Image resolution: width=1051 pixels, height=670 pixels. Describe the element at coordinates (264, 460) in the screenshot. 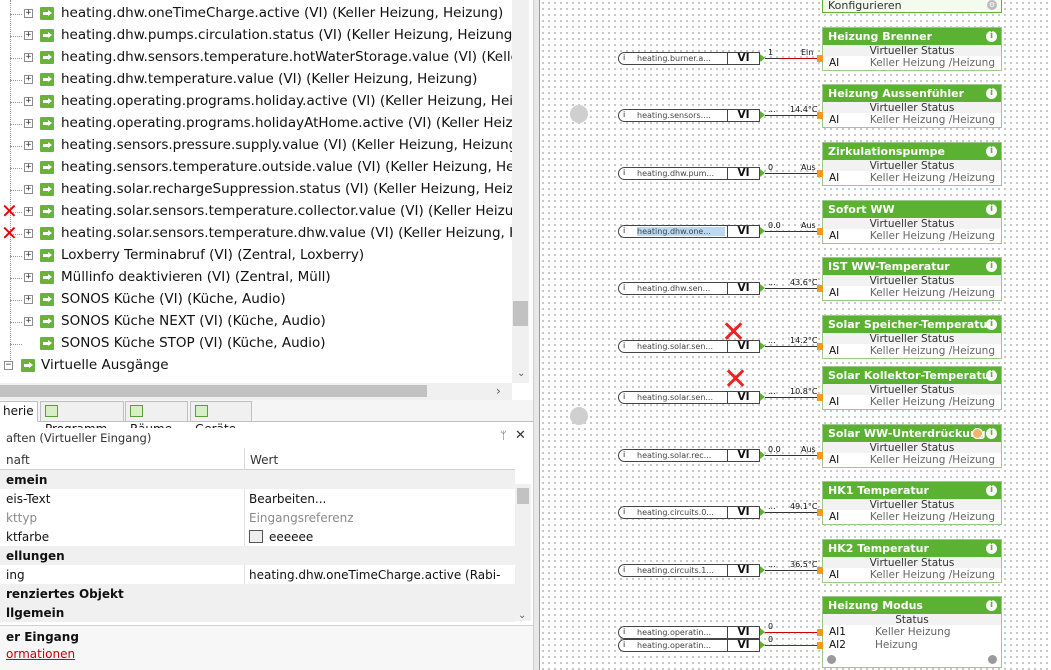

I see `column-value: Wert` at that location.